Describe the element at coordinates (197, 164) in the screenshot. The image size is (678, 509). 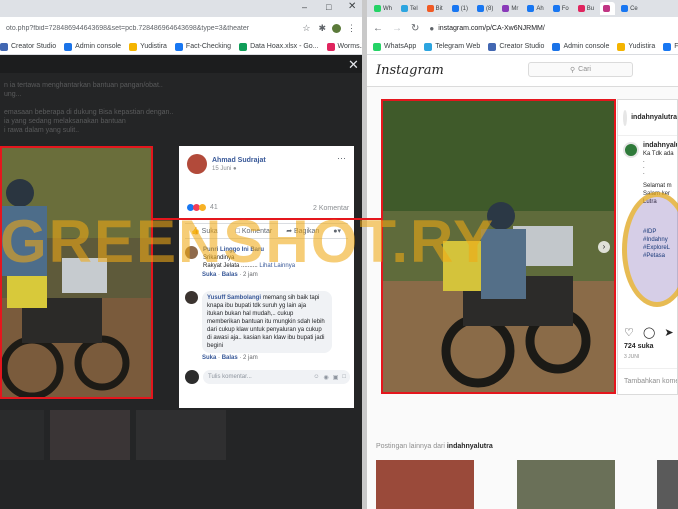
I see `author-avatar` at that location.